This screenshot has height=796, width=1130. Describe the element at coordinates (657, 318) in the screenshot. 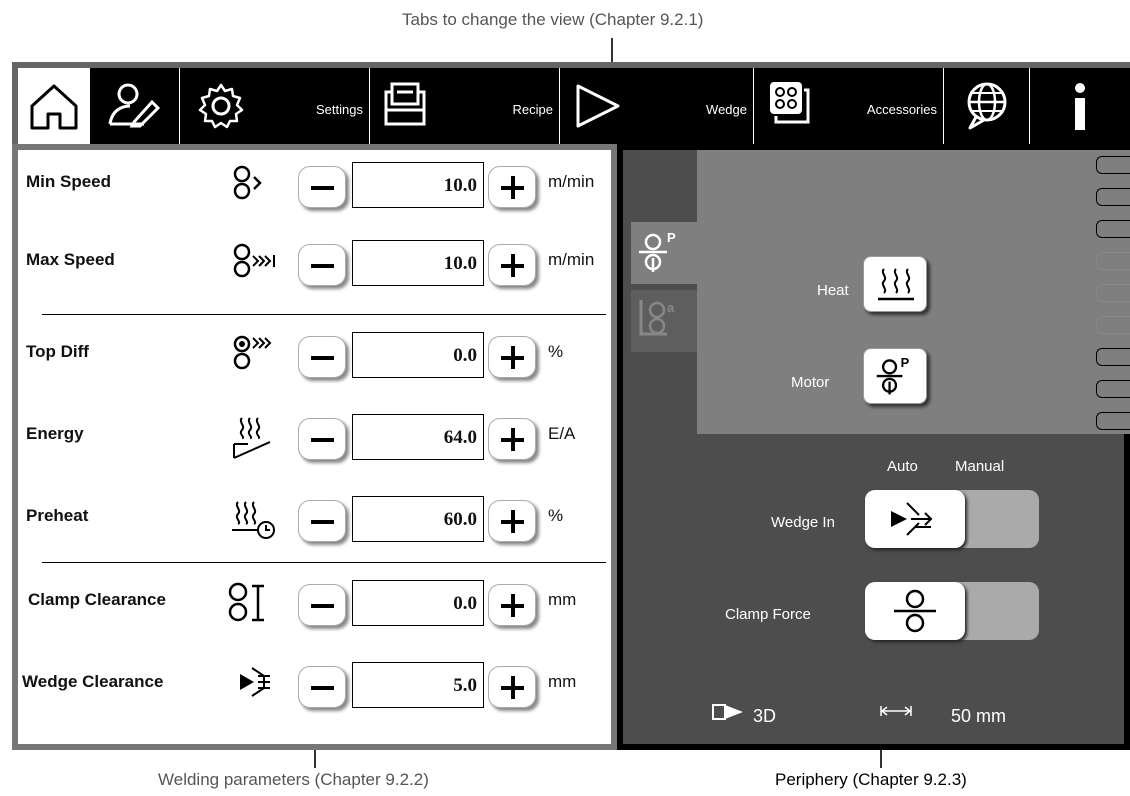

I see `pressure-roller-icon: a` at that location.